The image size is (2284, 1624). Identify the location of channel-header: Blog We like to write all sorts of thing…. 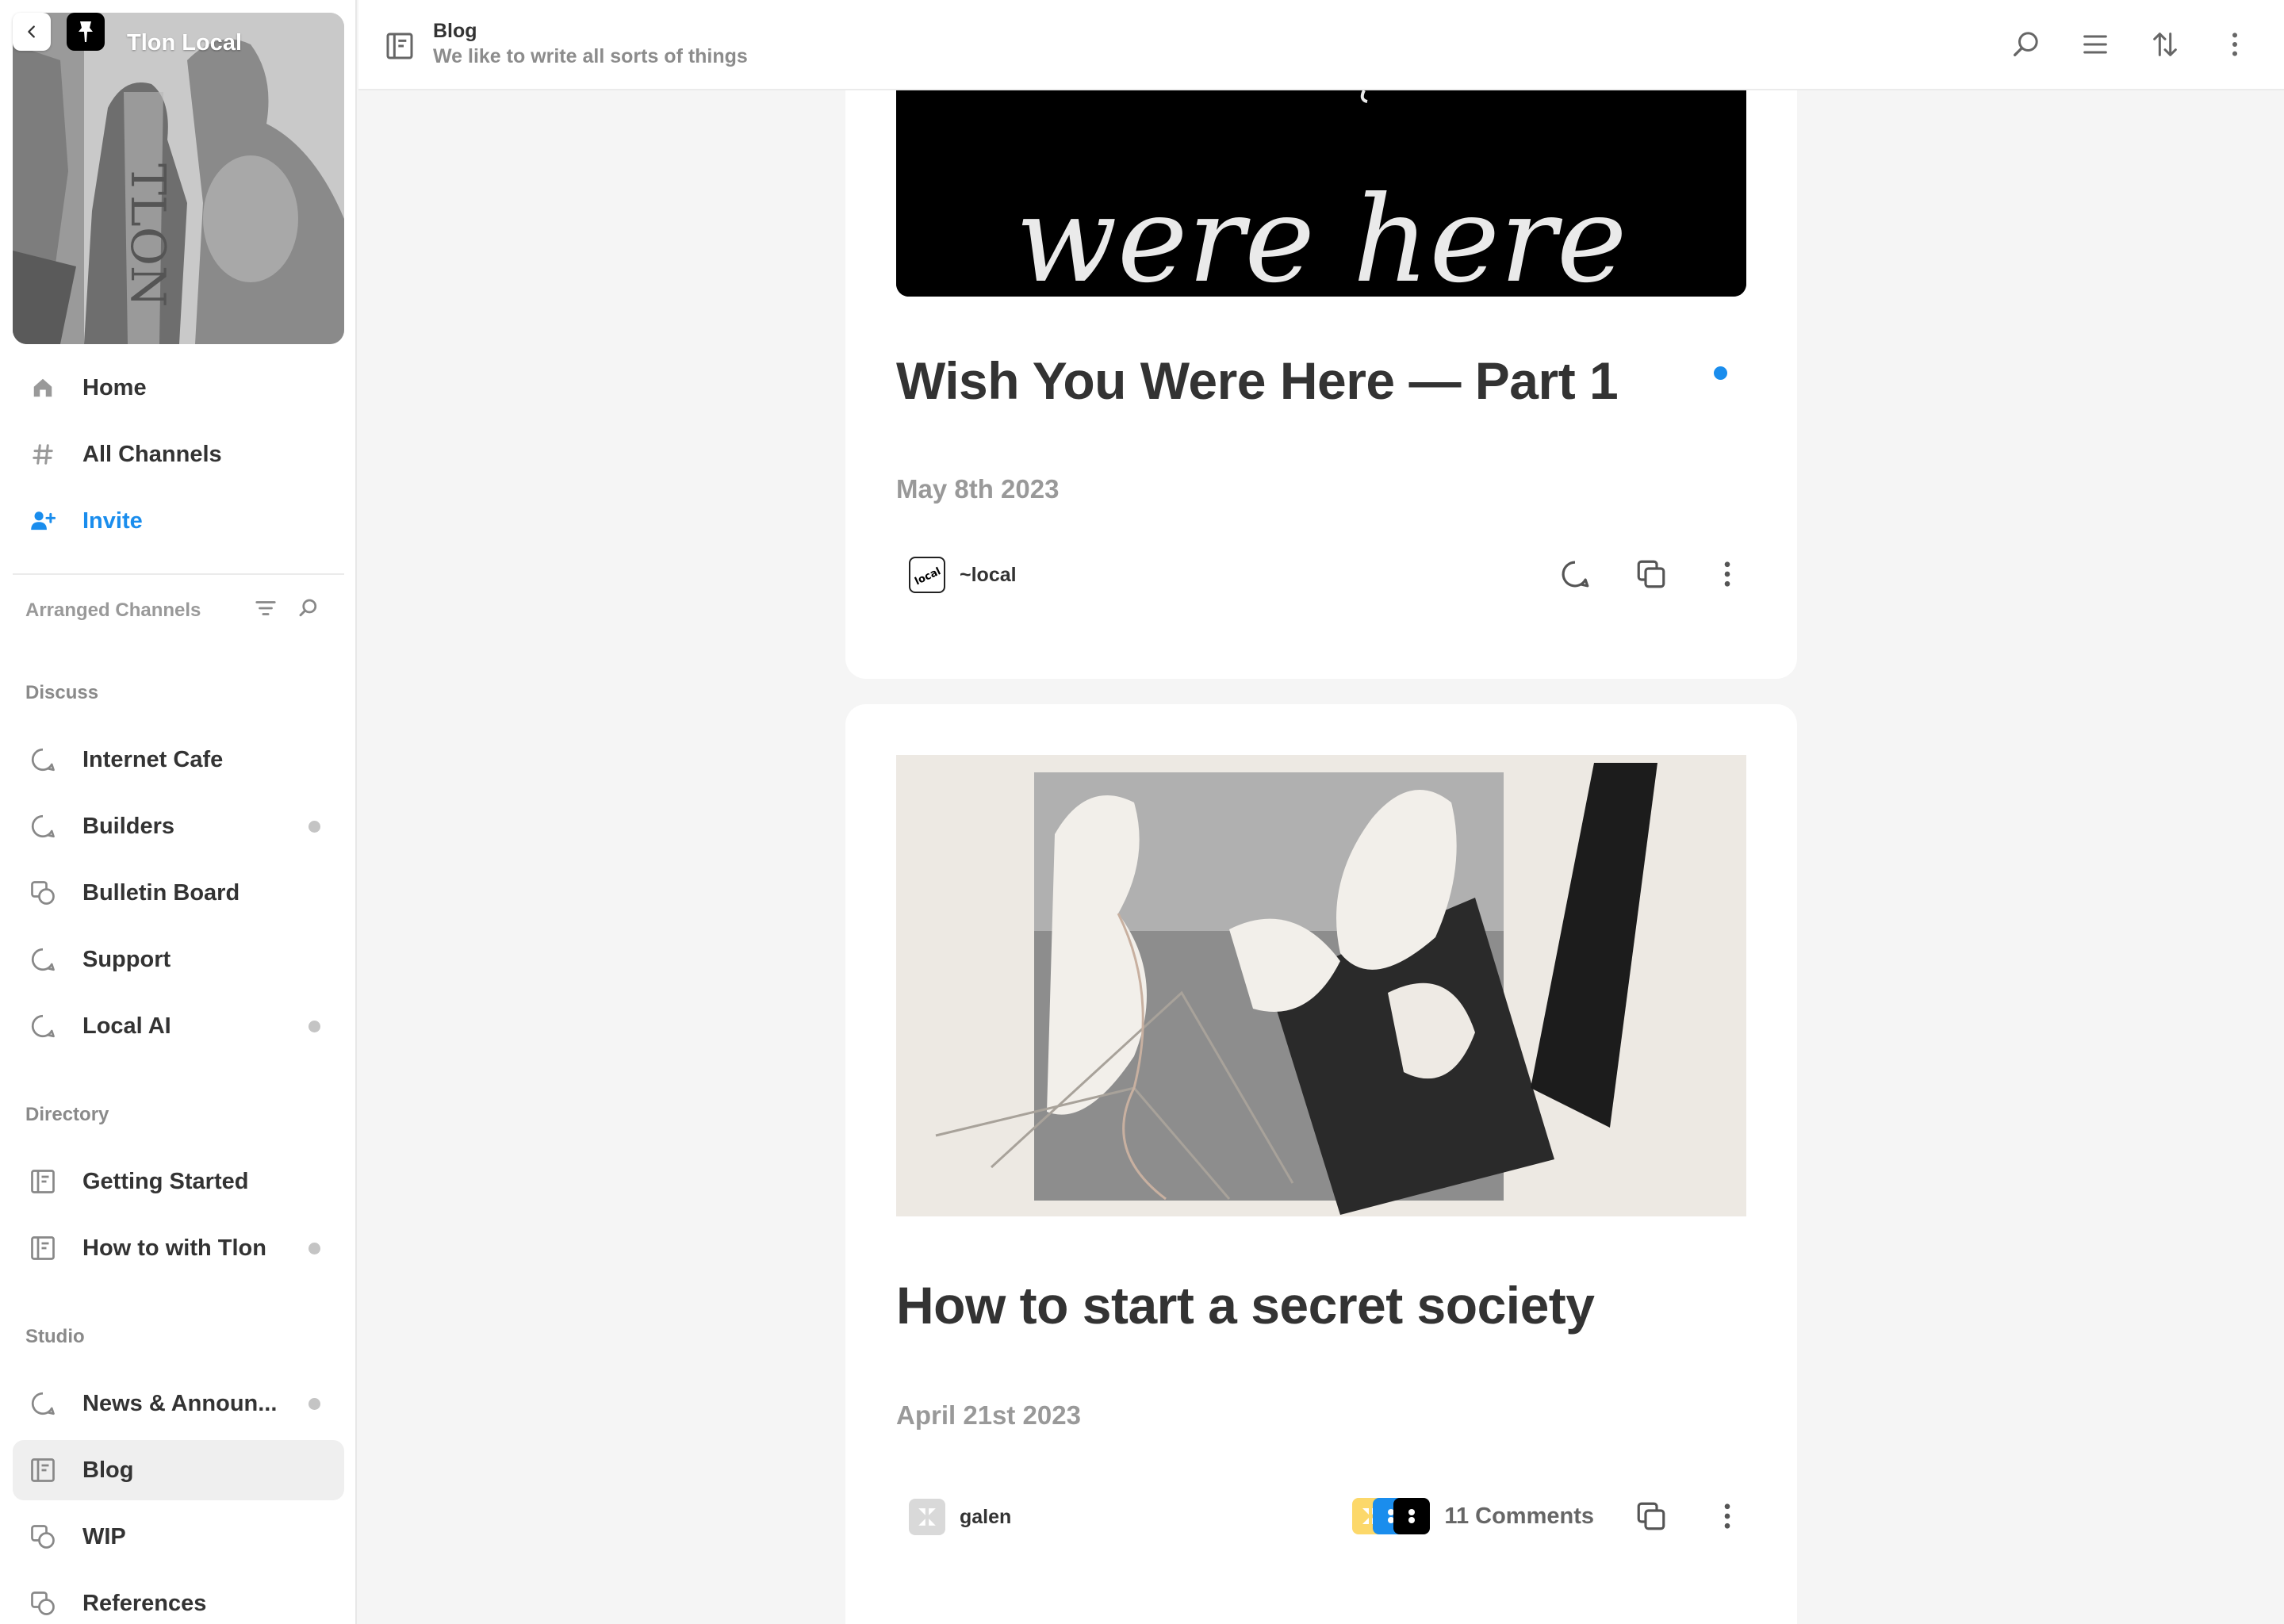
(1321, 45).